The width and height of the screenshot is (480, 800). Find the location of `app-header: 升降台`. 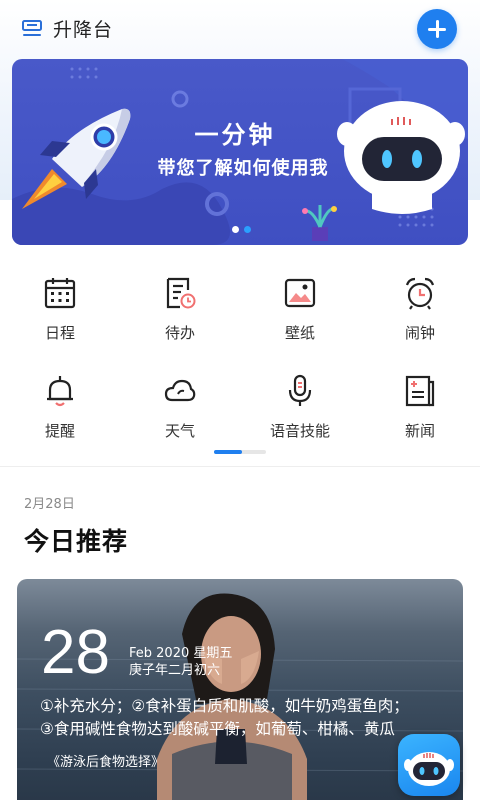

app-header: 升降台 is located at coordinates (240, 29).